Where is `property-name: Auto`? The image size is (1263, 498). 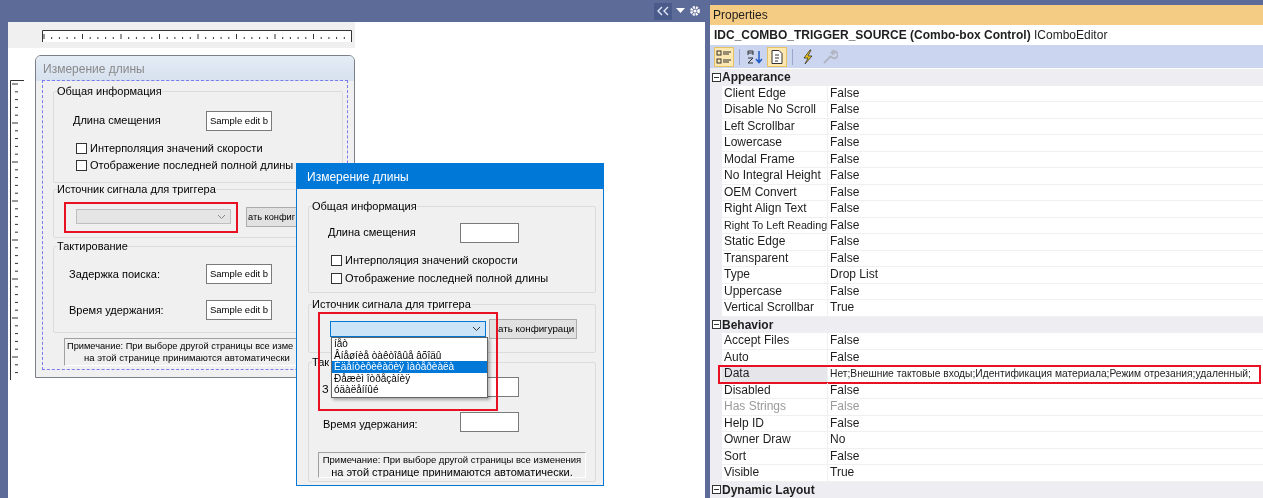
property-name: Auto is located at coordinates (775, 357).